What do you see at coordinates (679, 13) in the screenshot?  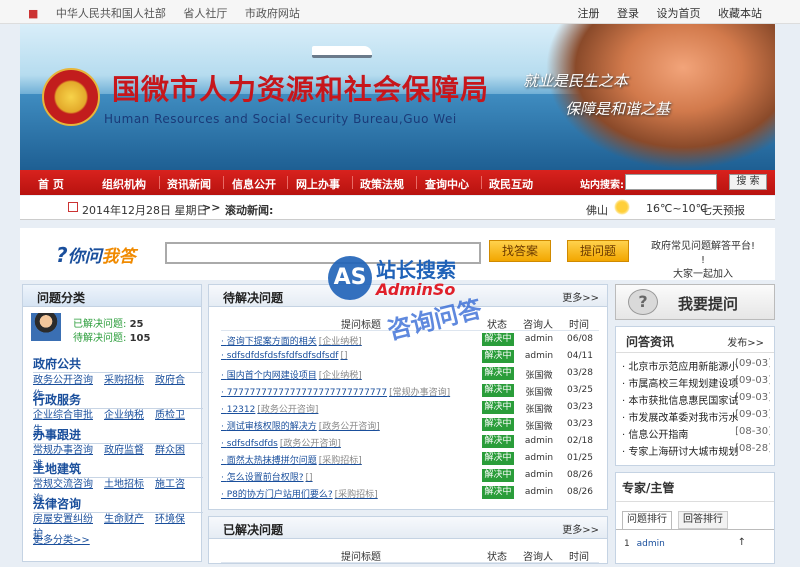 I see `set-homepage-link: 设为首页` at bounding box center [679, 13].